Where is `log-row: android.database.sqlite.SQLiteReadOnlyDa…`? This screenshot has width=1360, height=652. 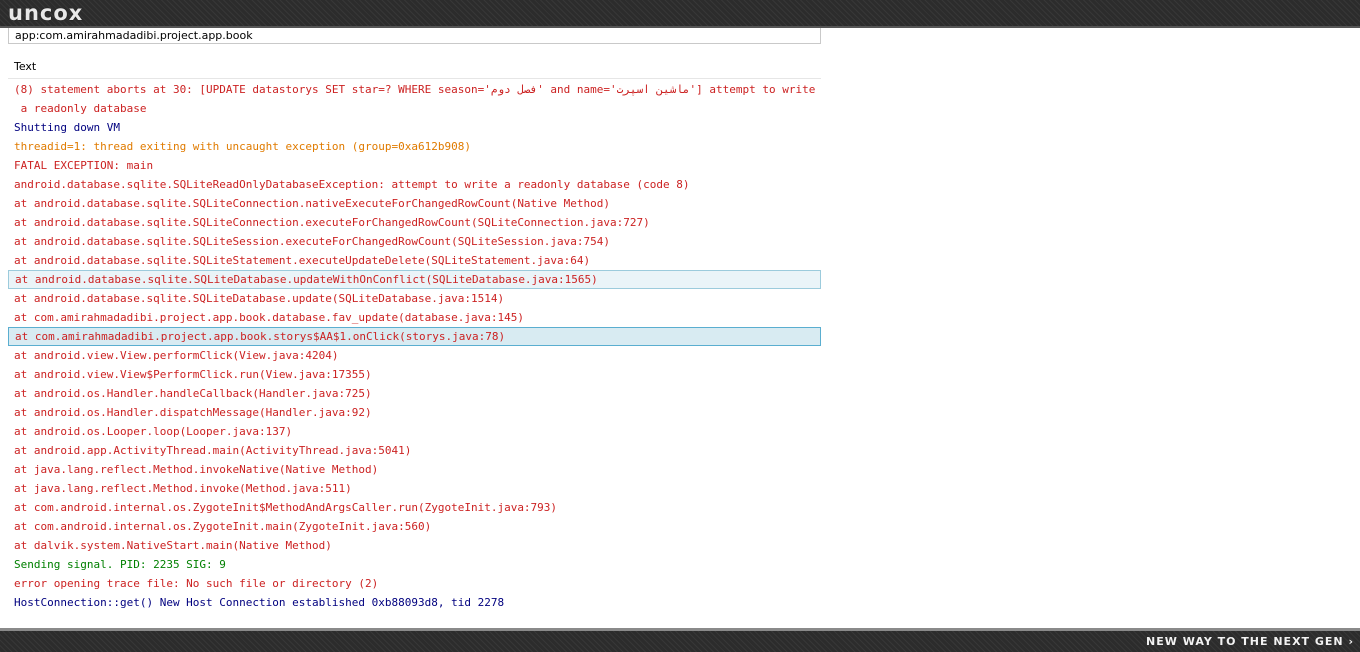 log-row: android.database.sqlite.SQLiteReadOnlyDa… is located at coordinates (414, 184).